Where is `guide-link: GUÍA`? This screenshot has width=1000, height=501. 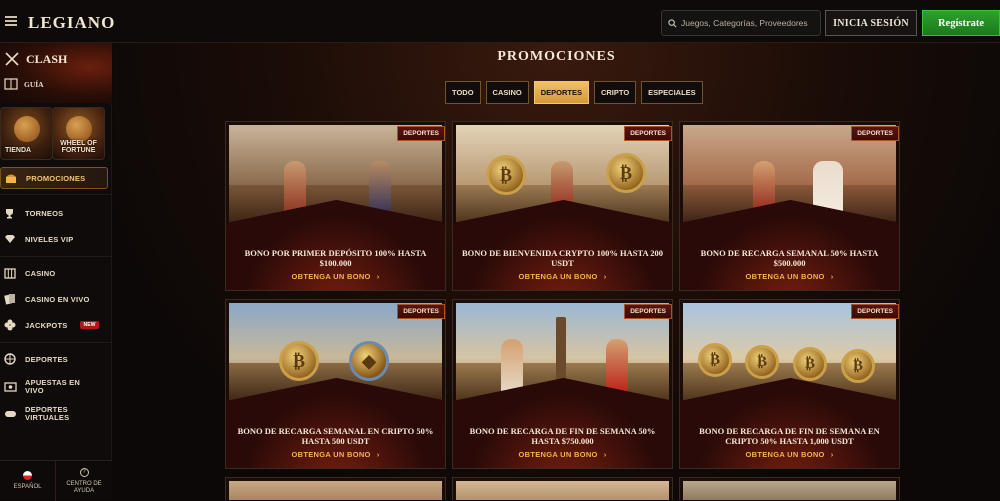
guide-link: GUÍA is located at coordinates (24, 84).